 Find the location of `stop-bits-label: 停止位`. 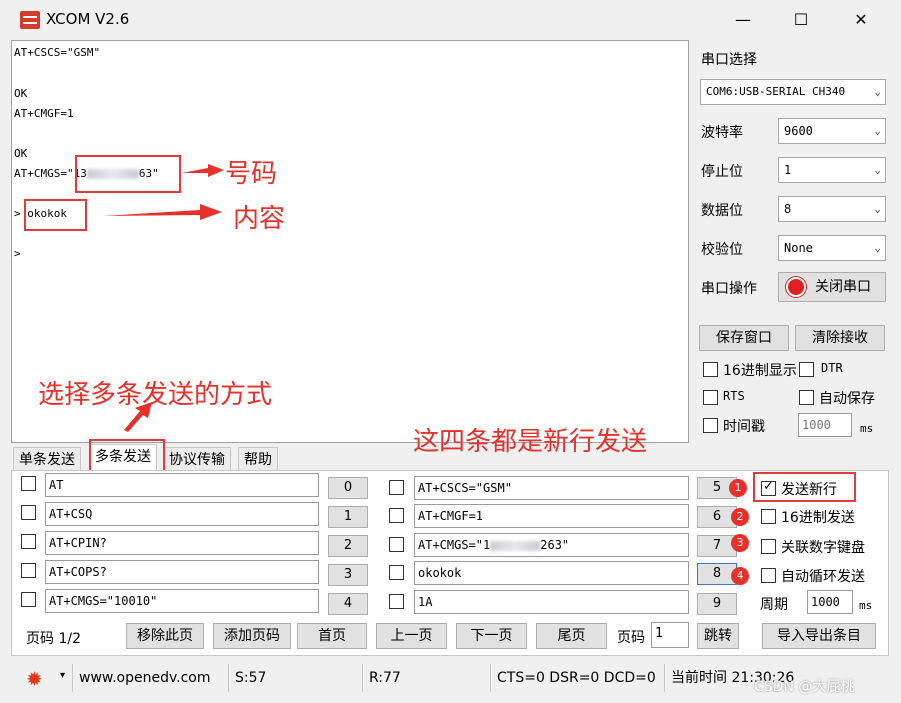

stop-bits-label: 停止位 is located at coordinates (722, 172).